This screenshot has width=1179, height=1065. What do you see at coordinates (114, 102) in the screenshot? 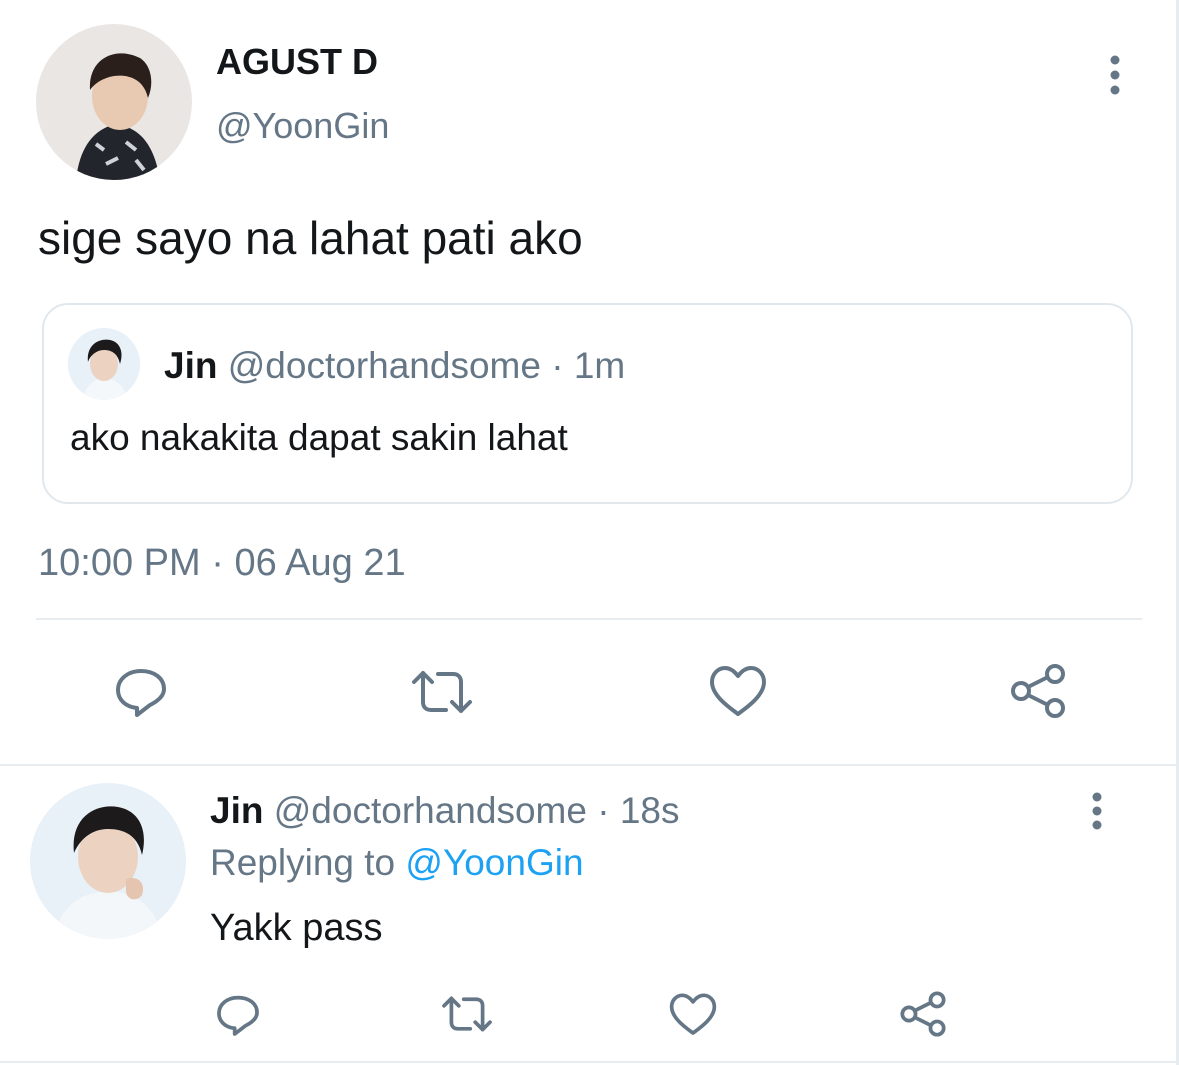
I see `author-avatar` at bounding box center [114, 102].